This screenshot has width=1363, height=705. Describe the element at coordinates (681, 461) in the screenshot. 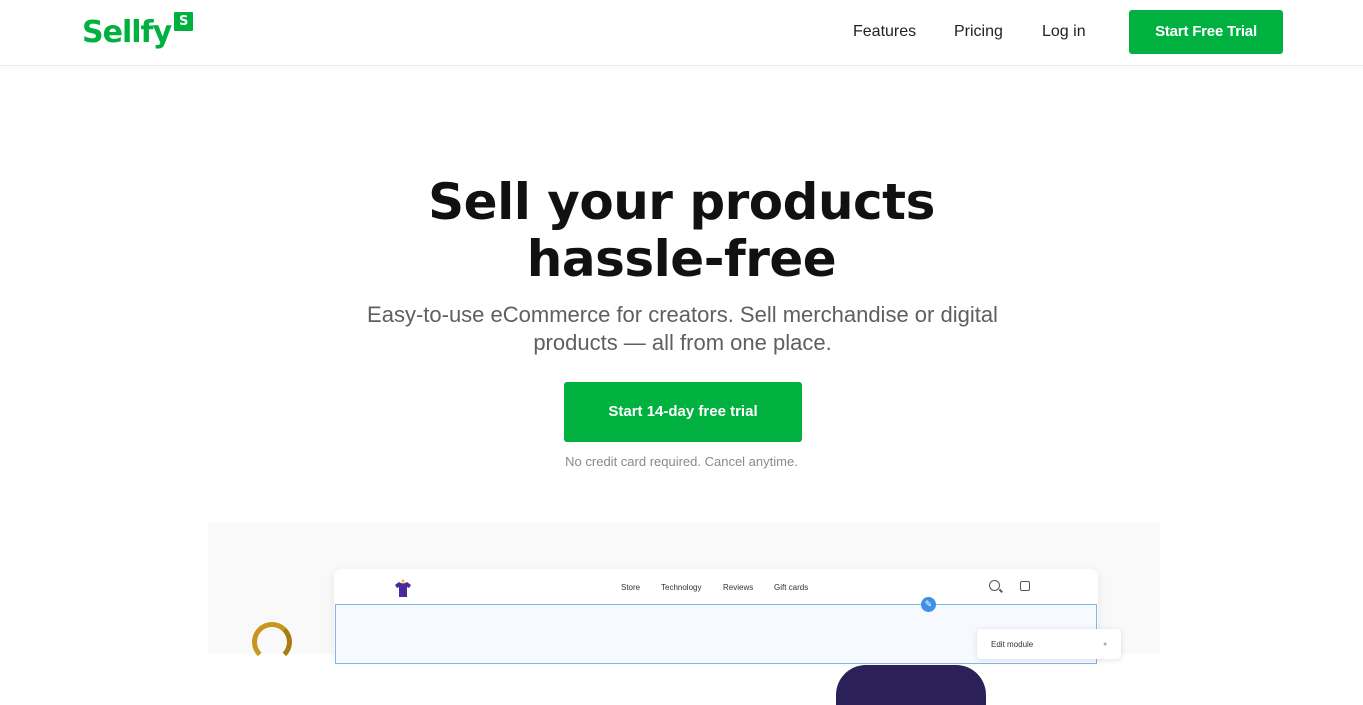

I see `hero-note: No credit card required. Cancel anytime.` at that location.